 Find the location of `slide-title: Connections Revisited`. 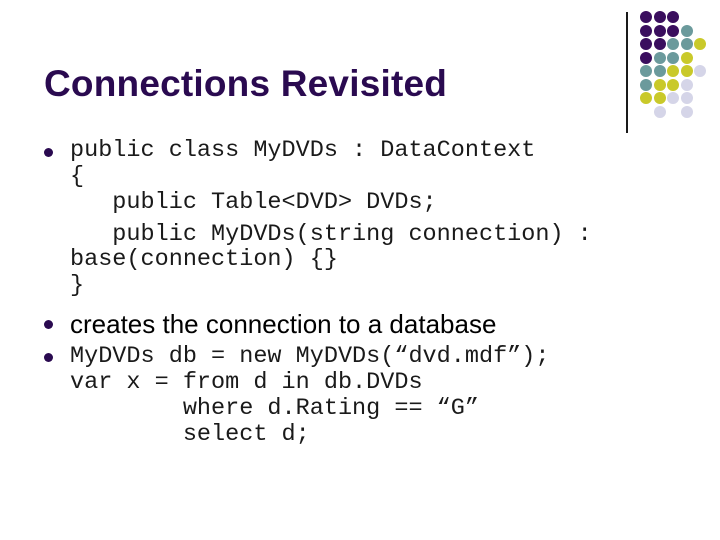

slide-title: Connections Revisited is located at coordinates (246, 83).